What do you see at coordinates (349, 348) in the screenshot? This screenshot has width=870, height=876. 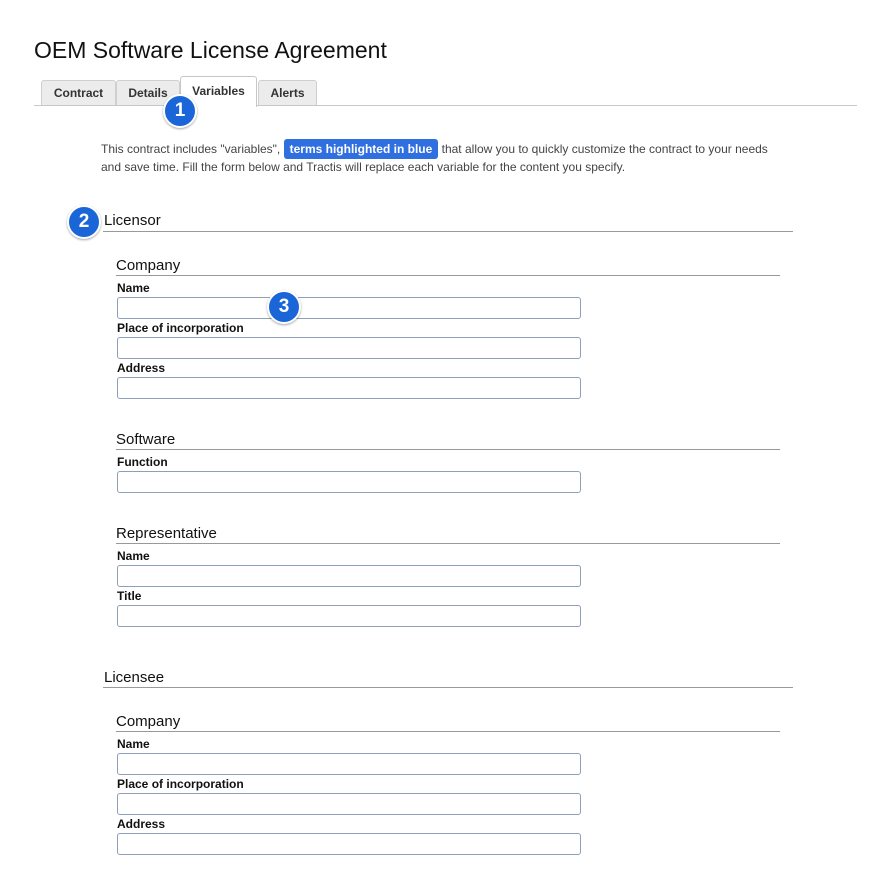 I see `licensor-company-place-input` at bounding box center [349, 348].